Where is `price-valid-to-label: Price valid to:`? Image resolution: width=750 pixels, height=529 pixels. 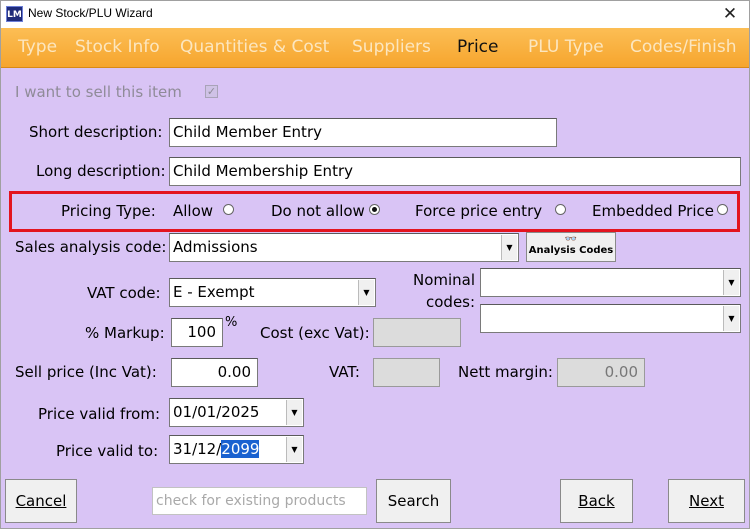
price-valid-to-label: Price valid to: is located at coordinates (107, 451).